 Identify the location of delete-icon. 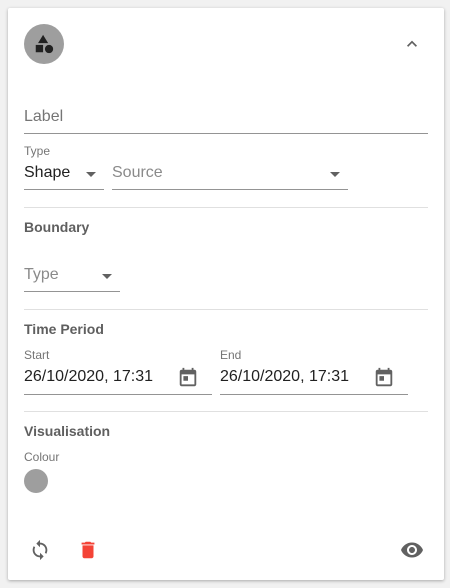
(88, 550).